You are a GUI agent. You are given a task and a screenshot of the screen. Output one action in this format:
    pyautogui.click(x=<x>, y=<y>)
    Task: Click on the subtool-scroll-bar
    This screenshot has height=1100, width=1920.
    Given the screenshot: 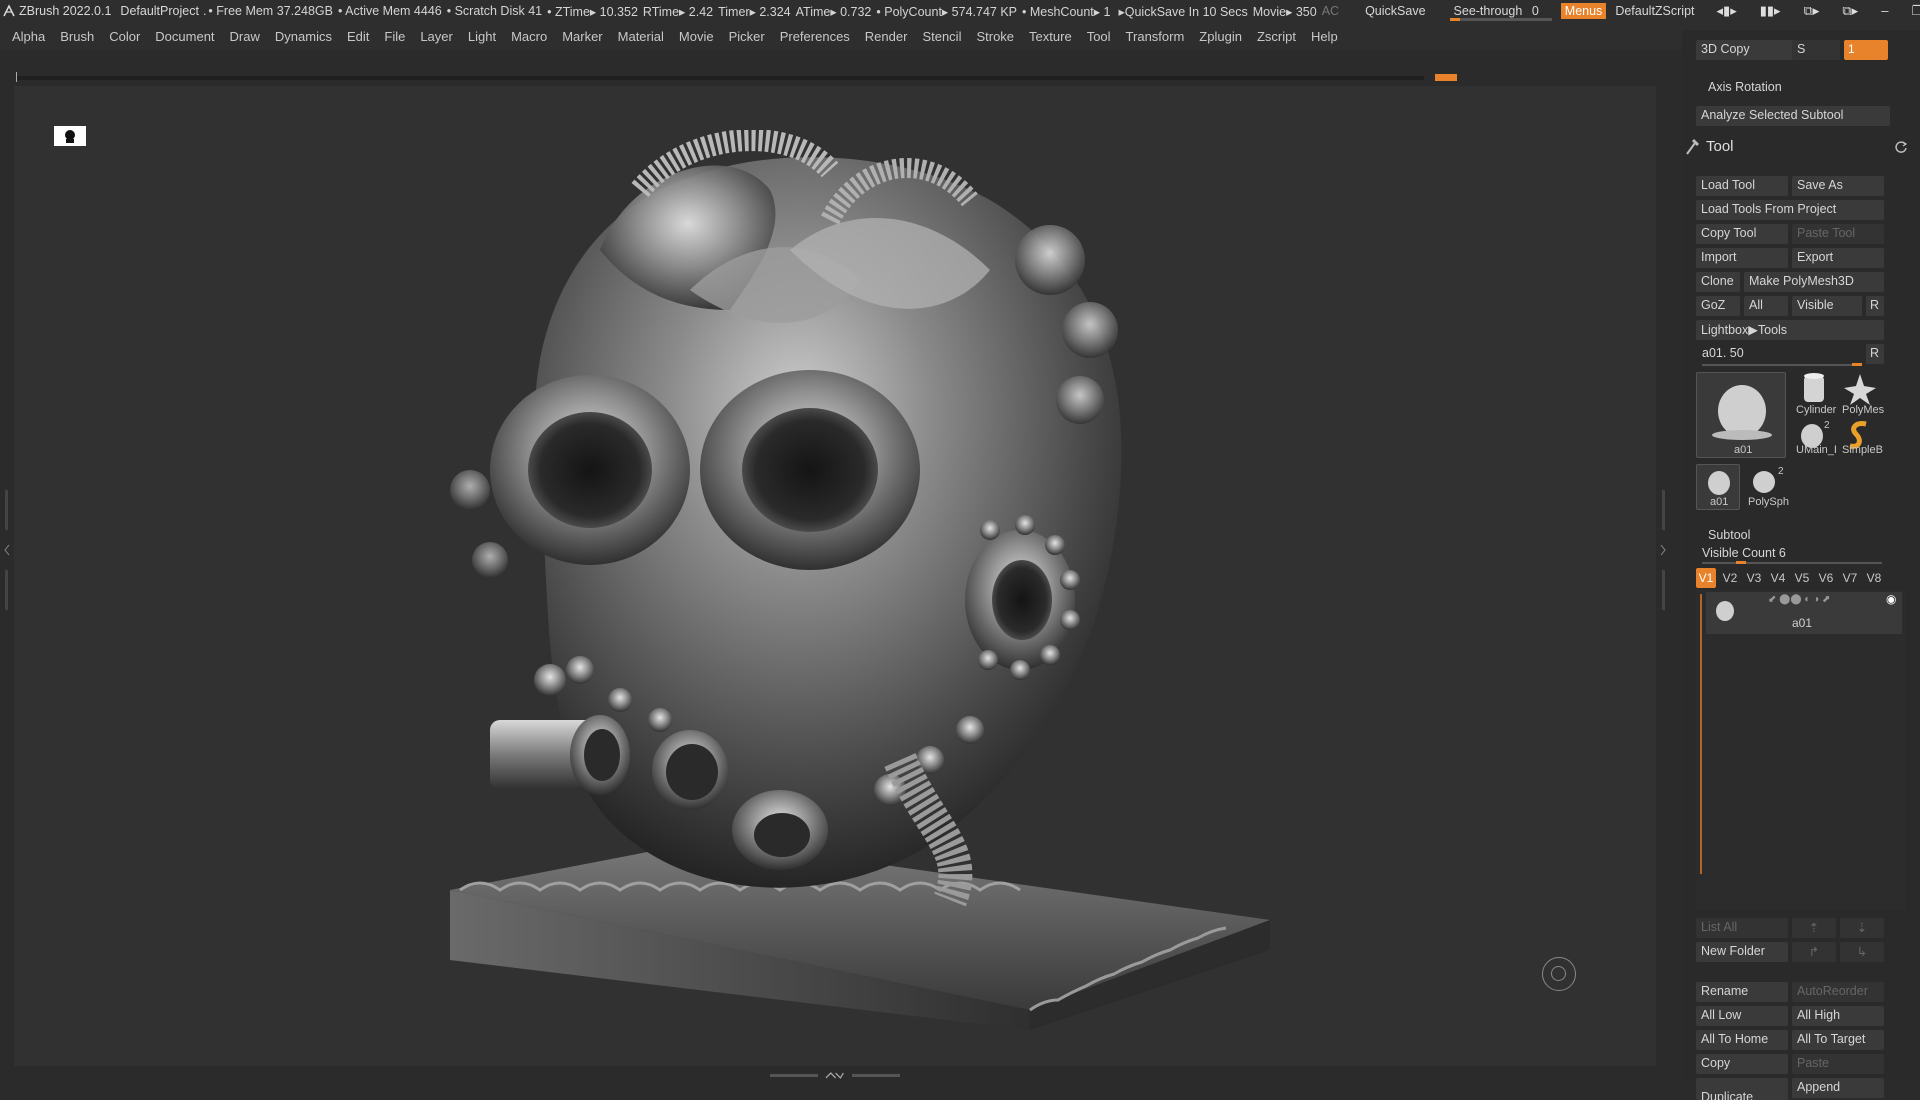 What is the action you would take?
    pyautogui.click(x=1701, y=734)
    